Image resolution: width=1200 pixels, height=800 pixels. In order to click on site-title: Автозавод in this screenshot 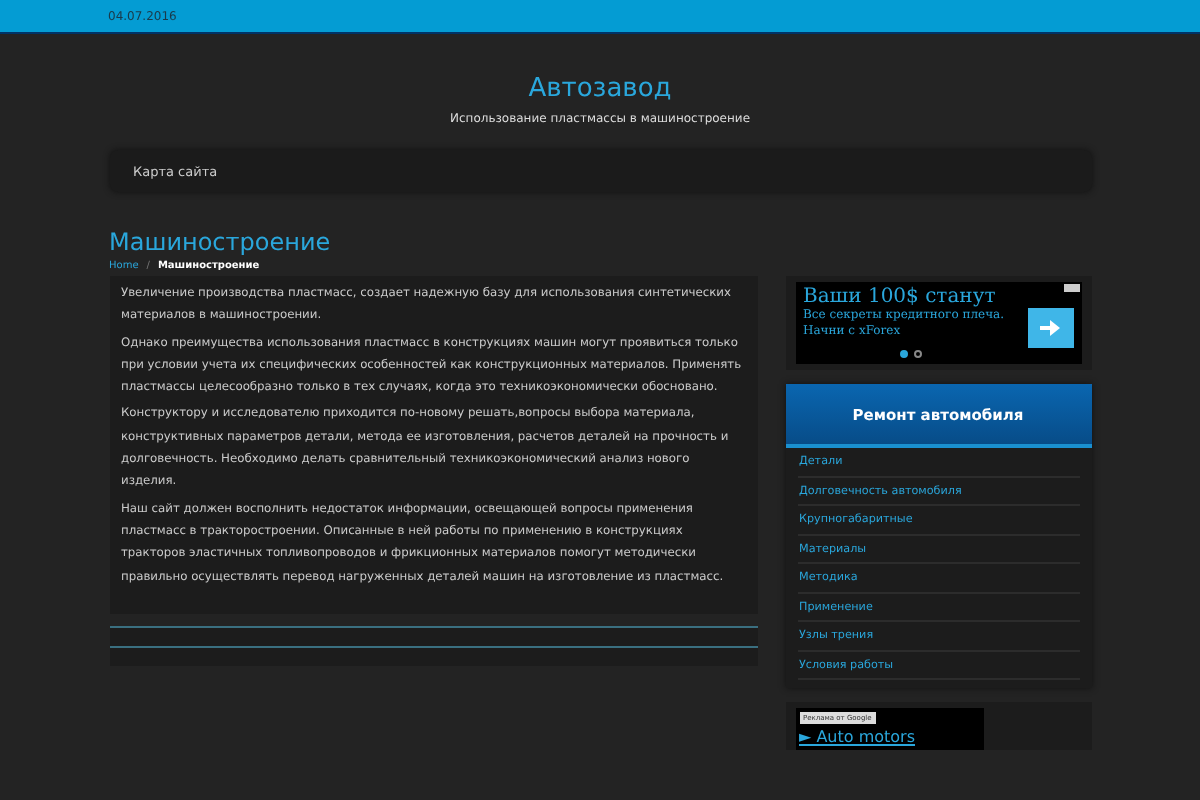, I will do `click(600, 89)`.